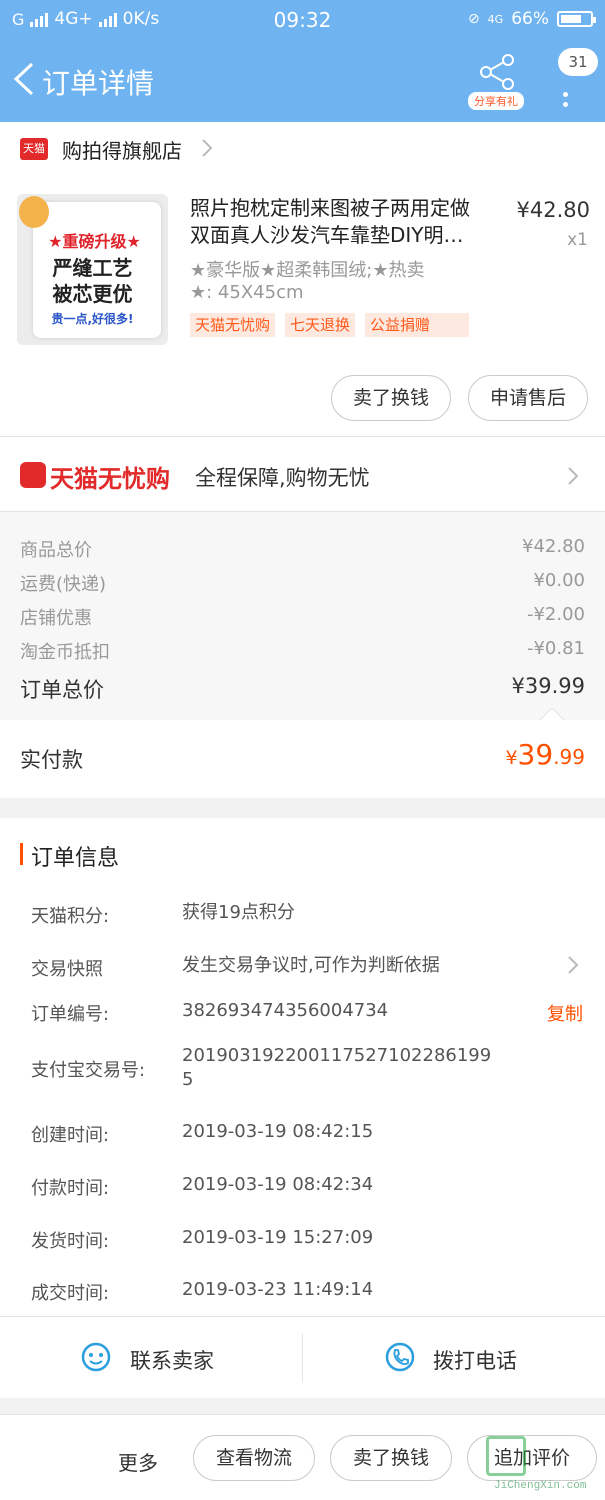  Describe the element at coordinates (391, 1458) in the screenshot. I see `sell-for-cash-button-bottom: 卖了换钱` at that location.